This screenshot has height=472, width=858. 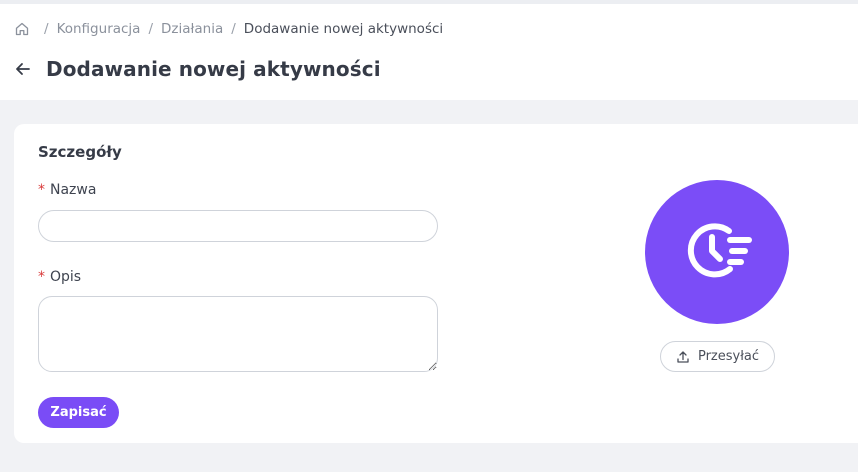 I want to click on home-icon, so click(x=22, y=29).